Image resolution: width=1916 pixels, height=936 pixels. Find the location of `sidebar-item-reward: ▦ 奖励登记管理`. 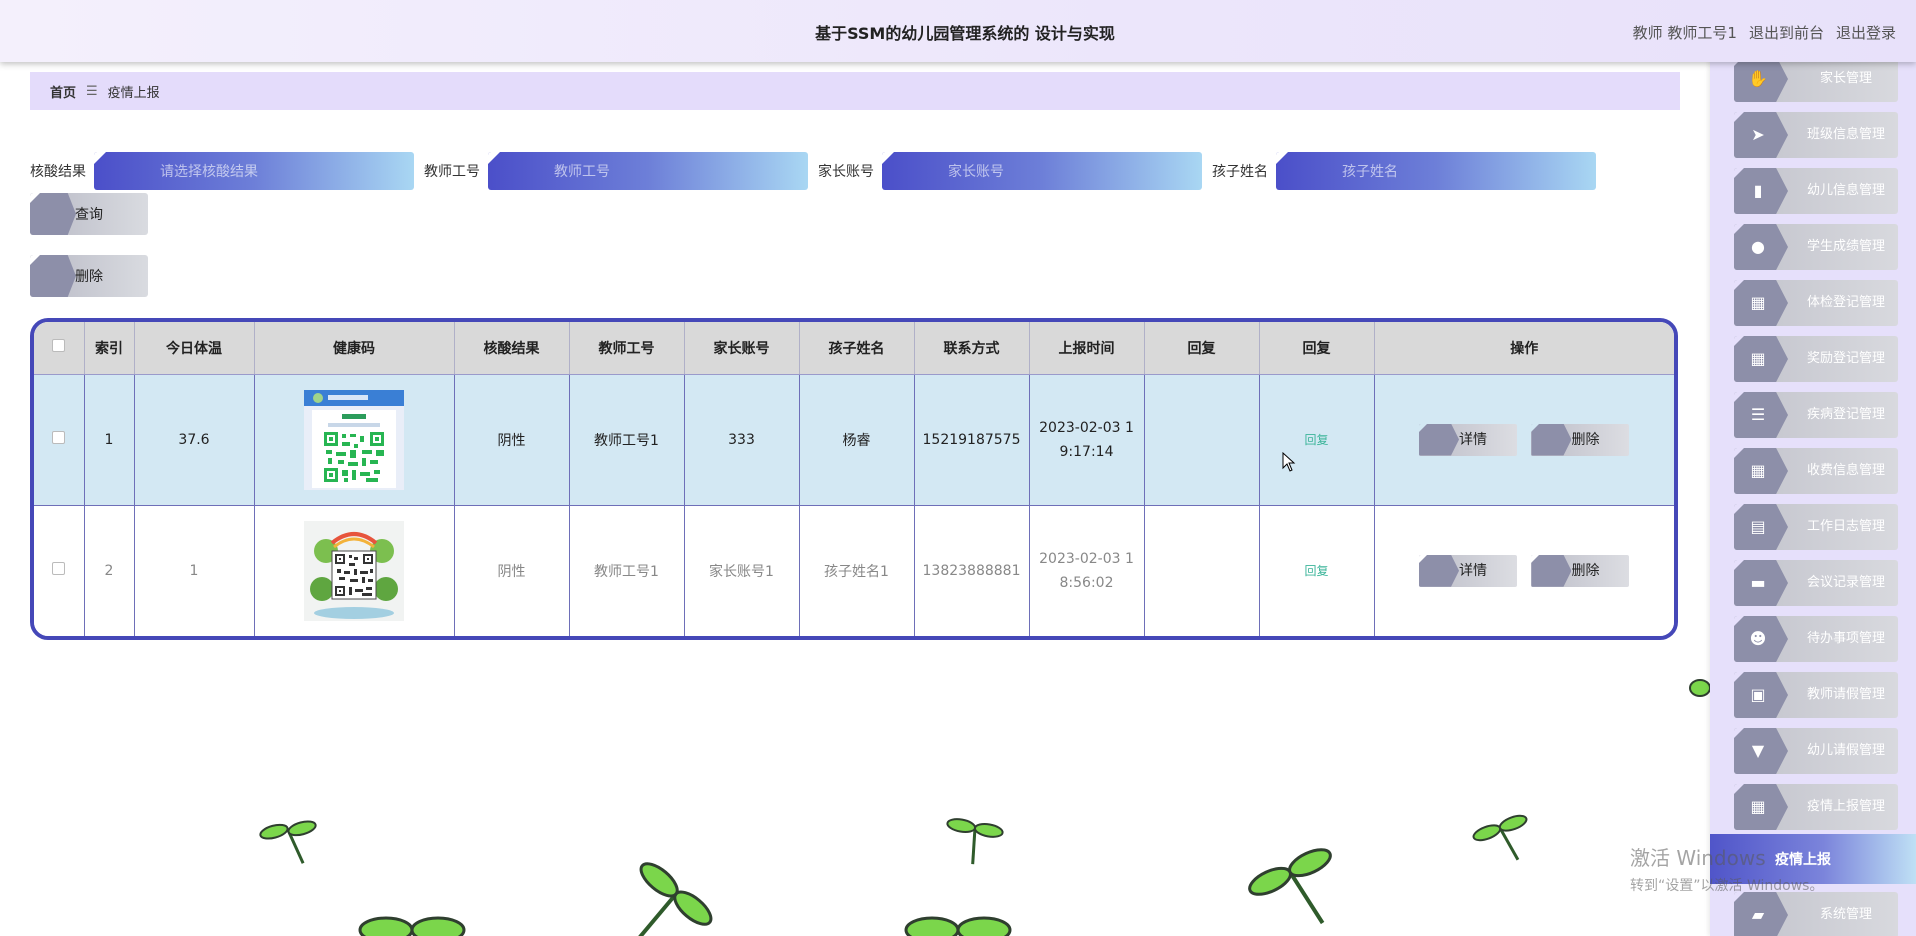

sidebar-item-reward: ▦ 奖励登记管理 is located at coordinates (1816, 359).